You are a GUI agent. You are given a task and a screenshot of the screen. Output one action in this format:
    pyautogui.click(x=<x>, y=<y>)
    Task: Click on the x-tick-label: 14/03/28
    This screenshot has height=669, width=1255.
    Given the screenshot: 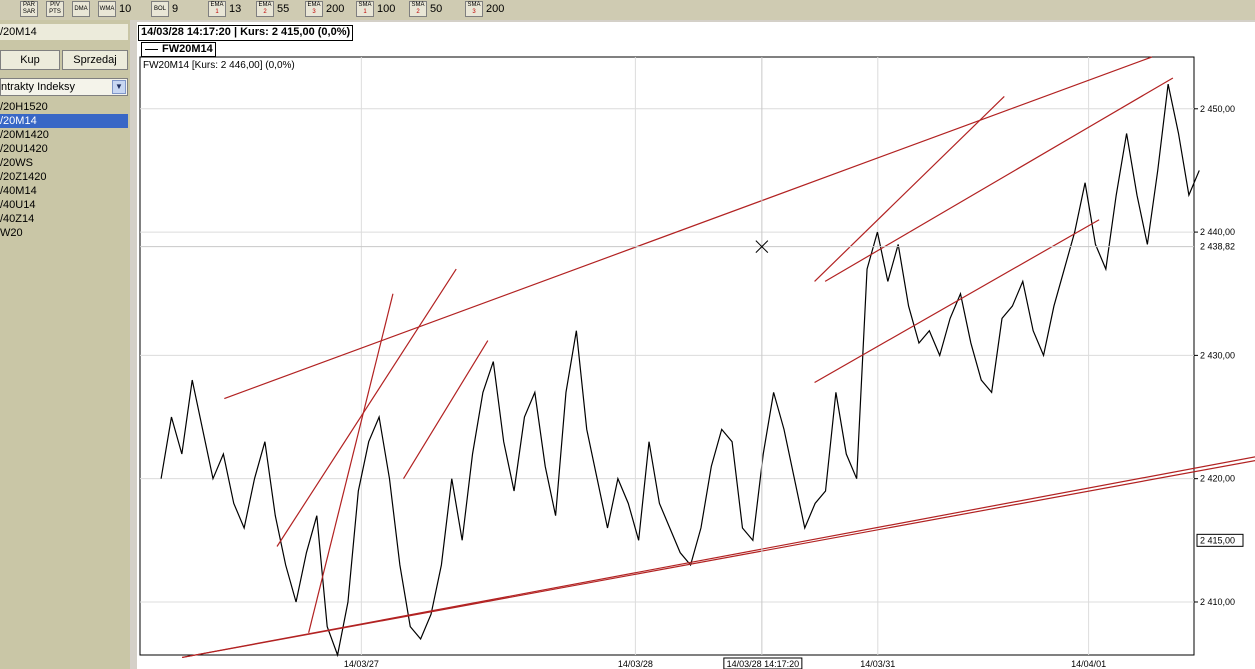 What is the action you would take?
    pyautogui.click(x=635, y=664)
    